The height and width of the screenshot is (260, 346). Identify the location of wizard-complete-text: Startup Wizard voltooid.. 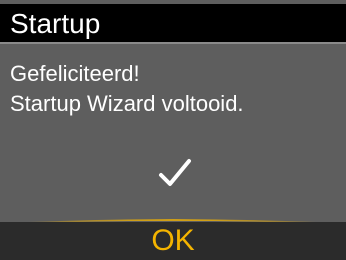
(127, 103).